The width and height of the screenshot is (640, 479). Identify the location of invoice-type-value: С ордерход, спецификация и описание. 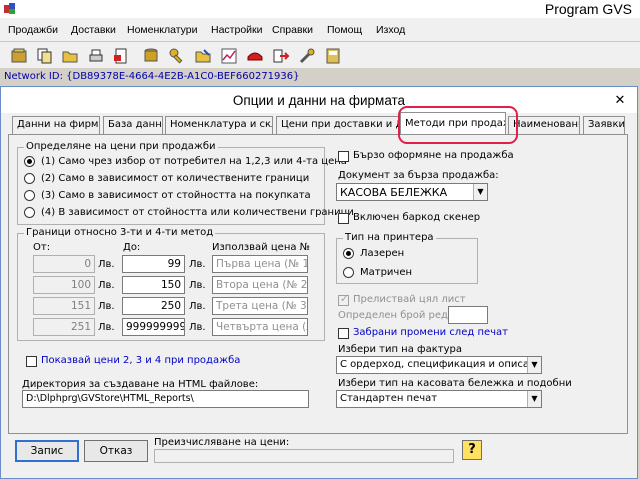
(441, 364).